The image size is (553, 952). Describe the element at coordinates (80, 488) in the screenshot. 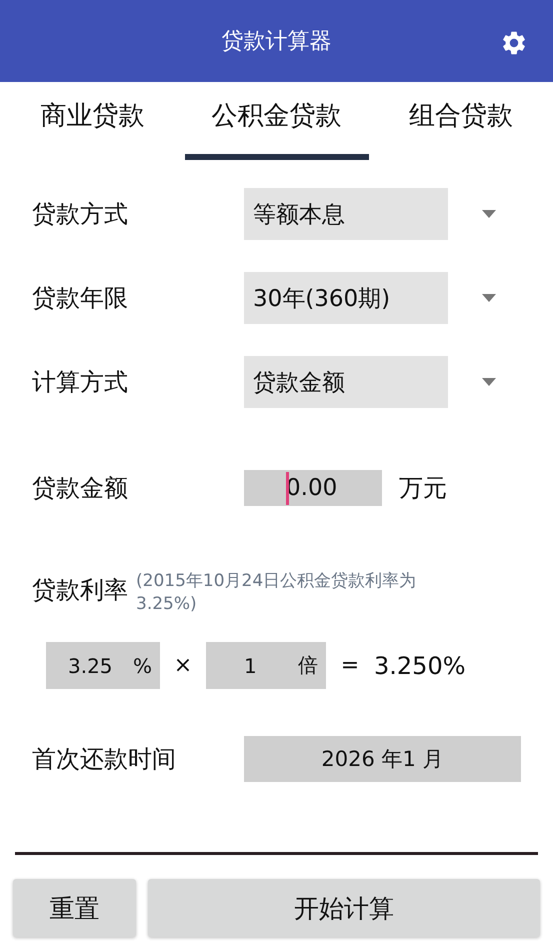

I see `field-label: 贷款金额` at that location.